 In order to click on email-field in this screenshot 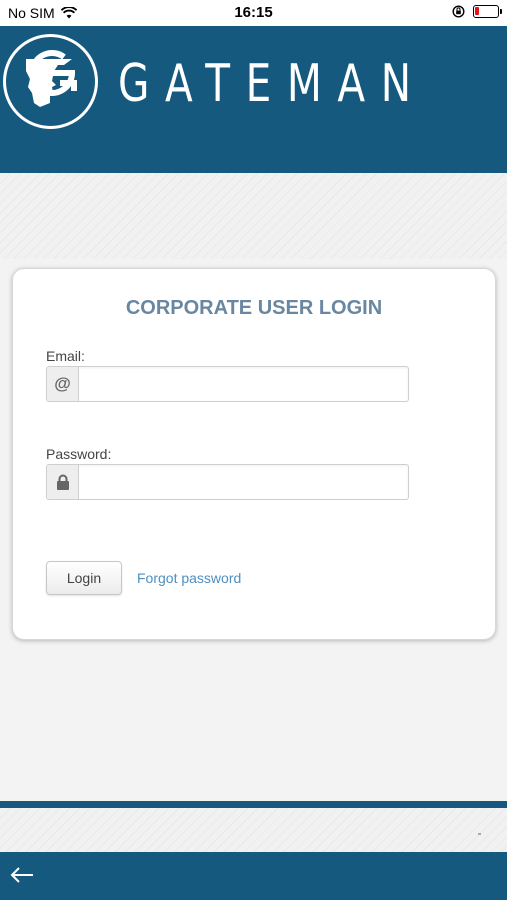, I will do `click(243, 384)`.